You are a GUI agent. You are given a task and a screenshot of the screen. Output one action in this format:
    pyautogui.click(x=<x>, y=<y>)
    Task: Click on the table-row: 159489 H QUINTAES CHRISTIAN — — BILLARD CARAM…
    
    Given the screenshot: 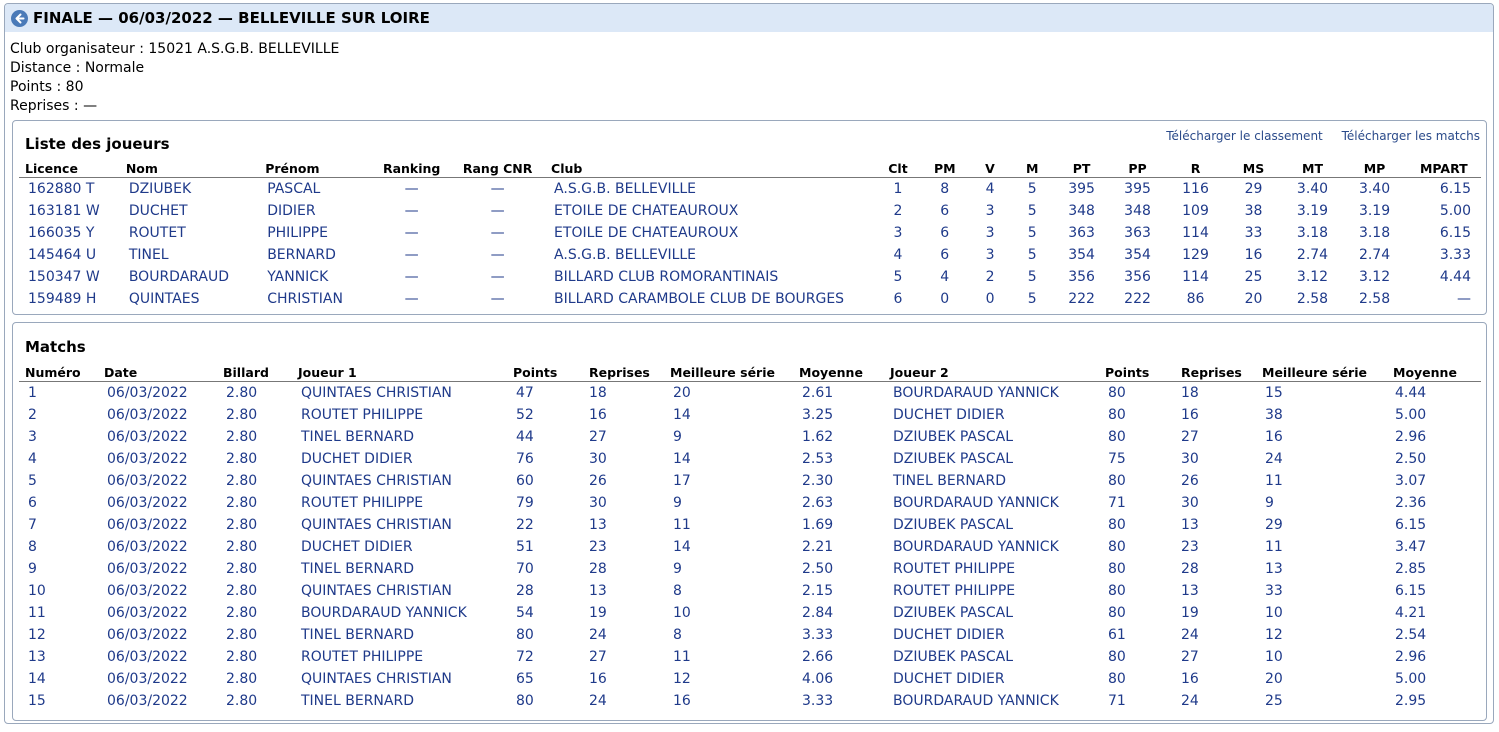 What is the action you would take?
    pyautogui.click(x=750, y=299)
    